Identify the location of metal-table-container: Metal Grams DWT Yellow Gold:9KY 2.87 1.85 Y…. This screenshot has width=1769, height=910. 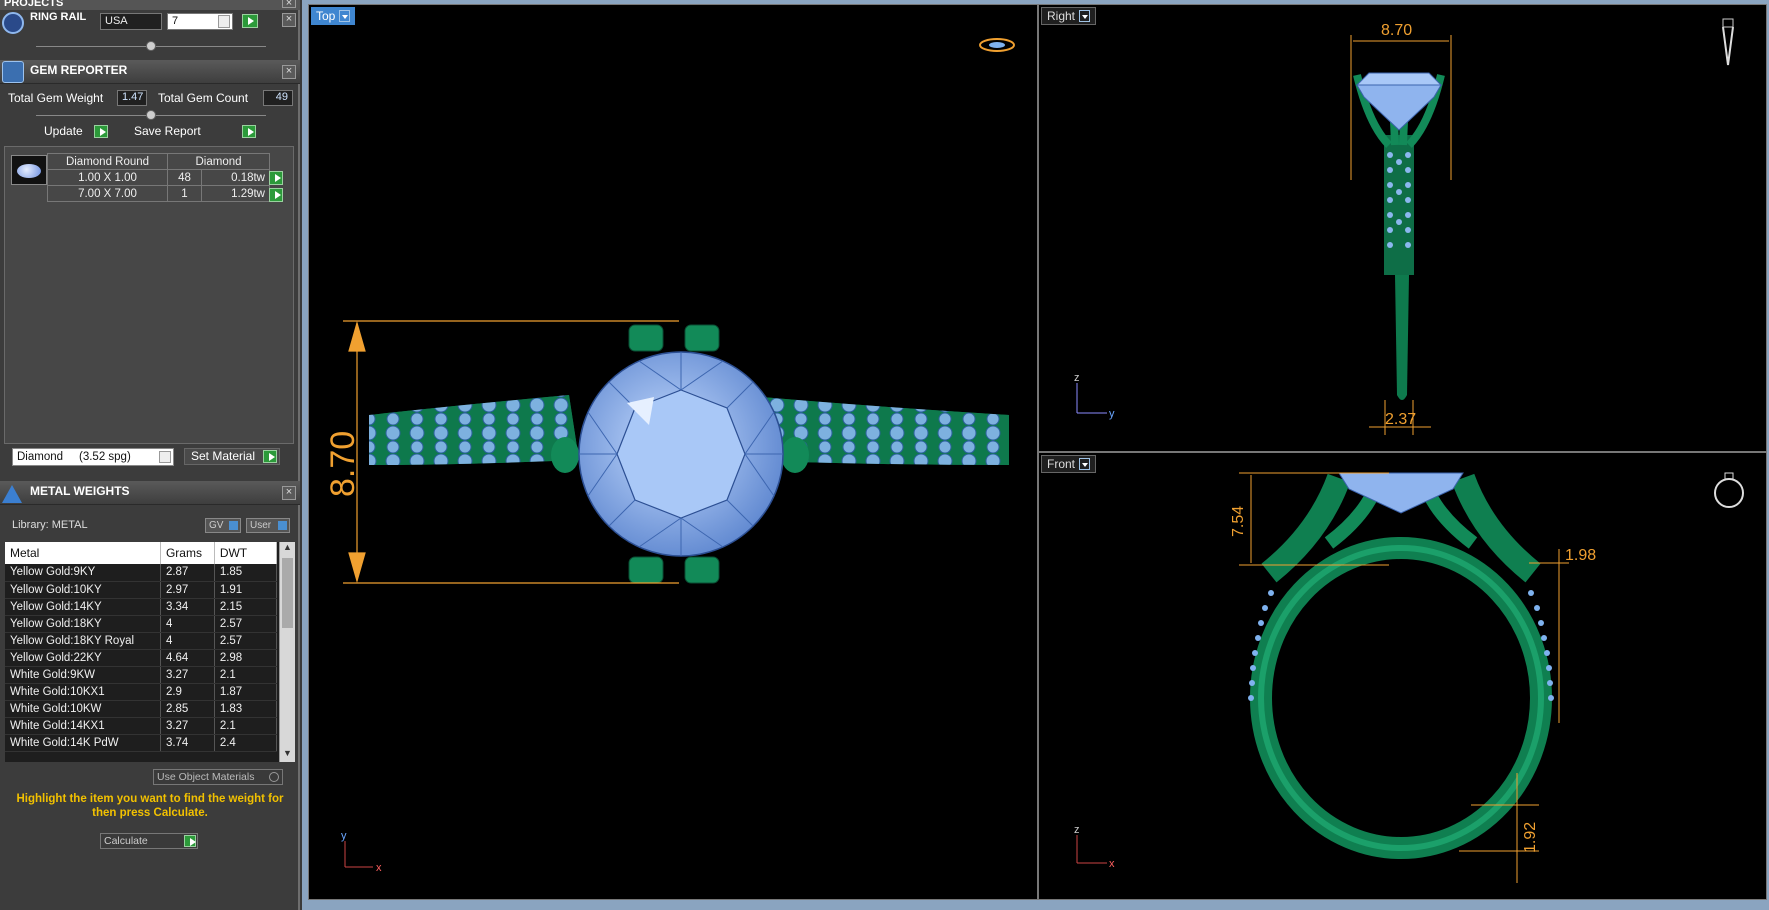
(150, 652).